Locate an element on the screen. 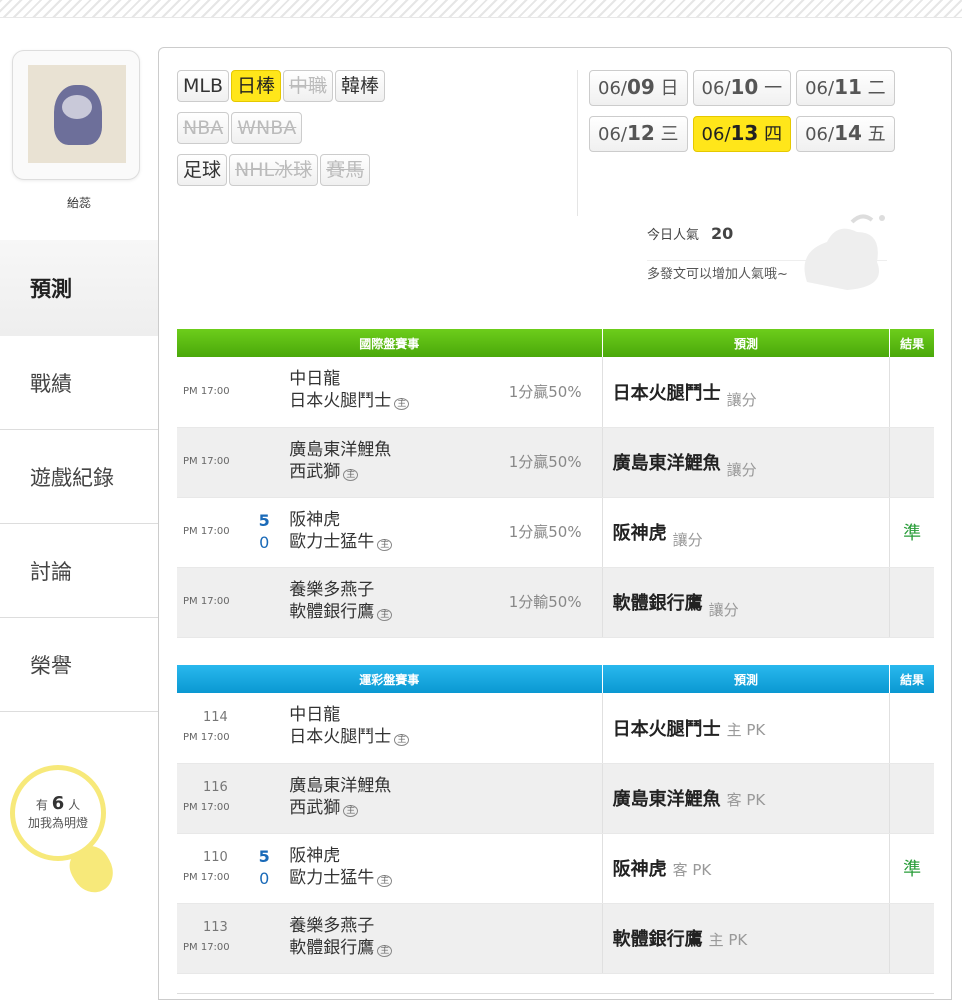 This screenshot has width=962, height=1000. date-tab-5: 06/14 五 is located at coordinates (845, 134).